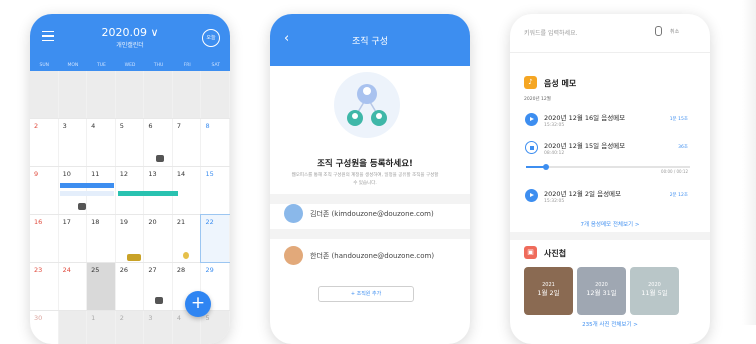 The image size is (756, 344). I want to click on day-cell: 24, so click(73, 286).